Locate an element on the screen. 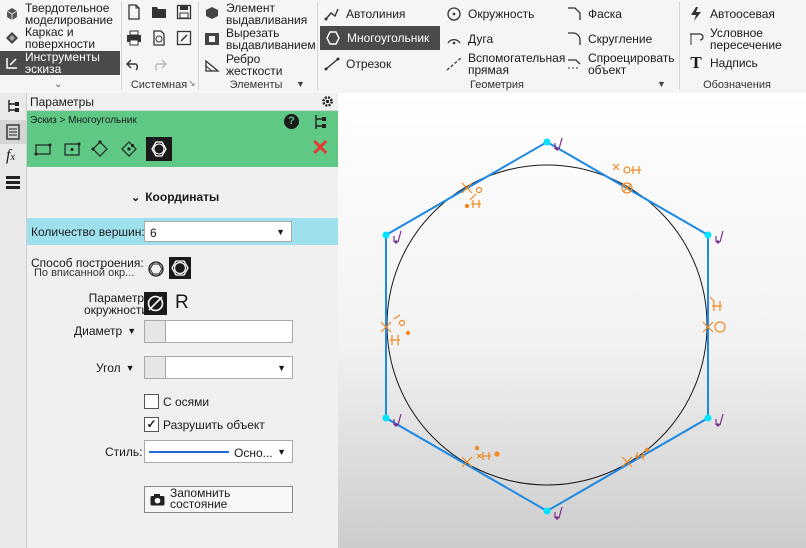  style-label: Стиль: is located at coordinates (124, 452).